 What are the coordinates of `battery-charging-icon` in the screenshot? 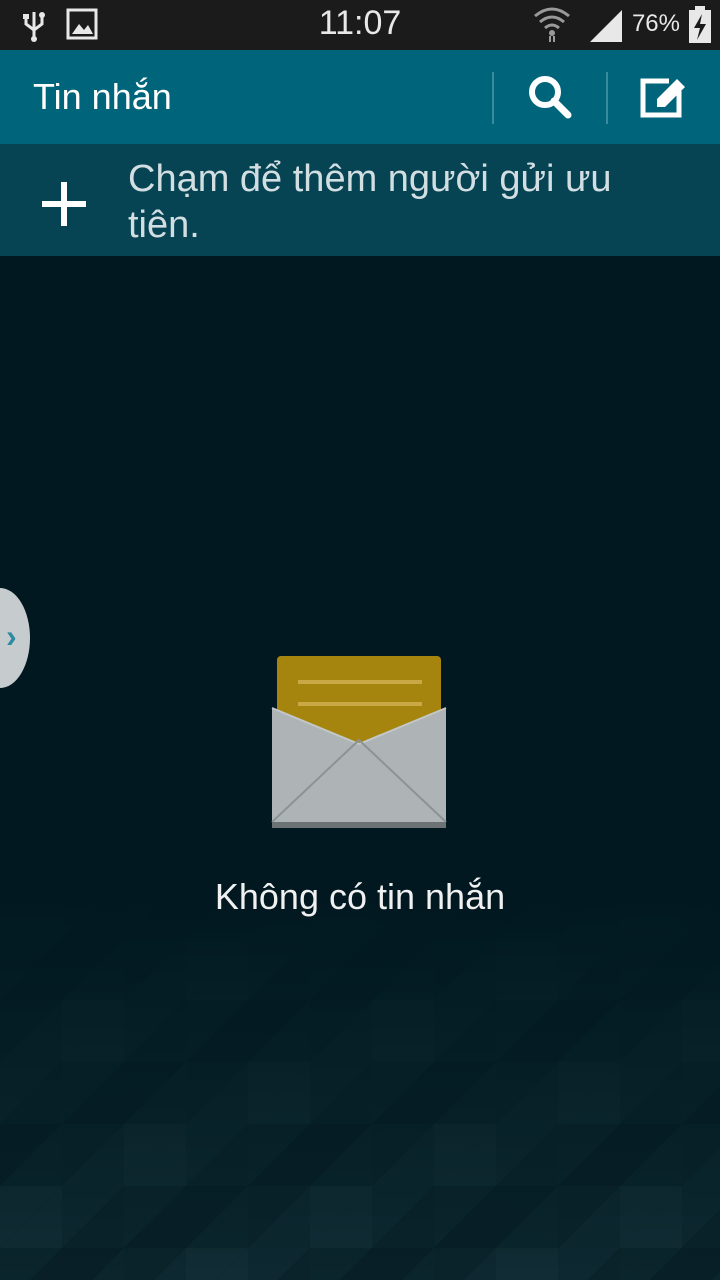 It's located at (700, 24).